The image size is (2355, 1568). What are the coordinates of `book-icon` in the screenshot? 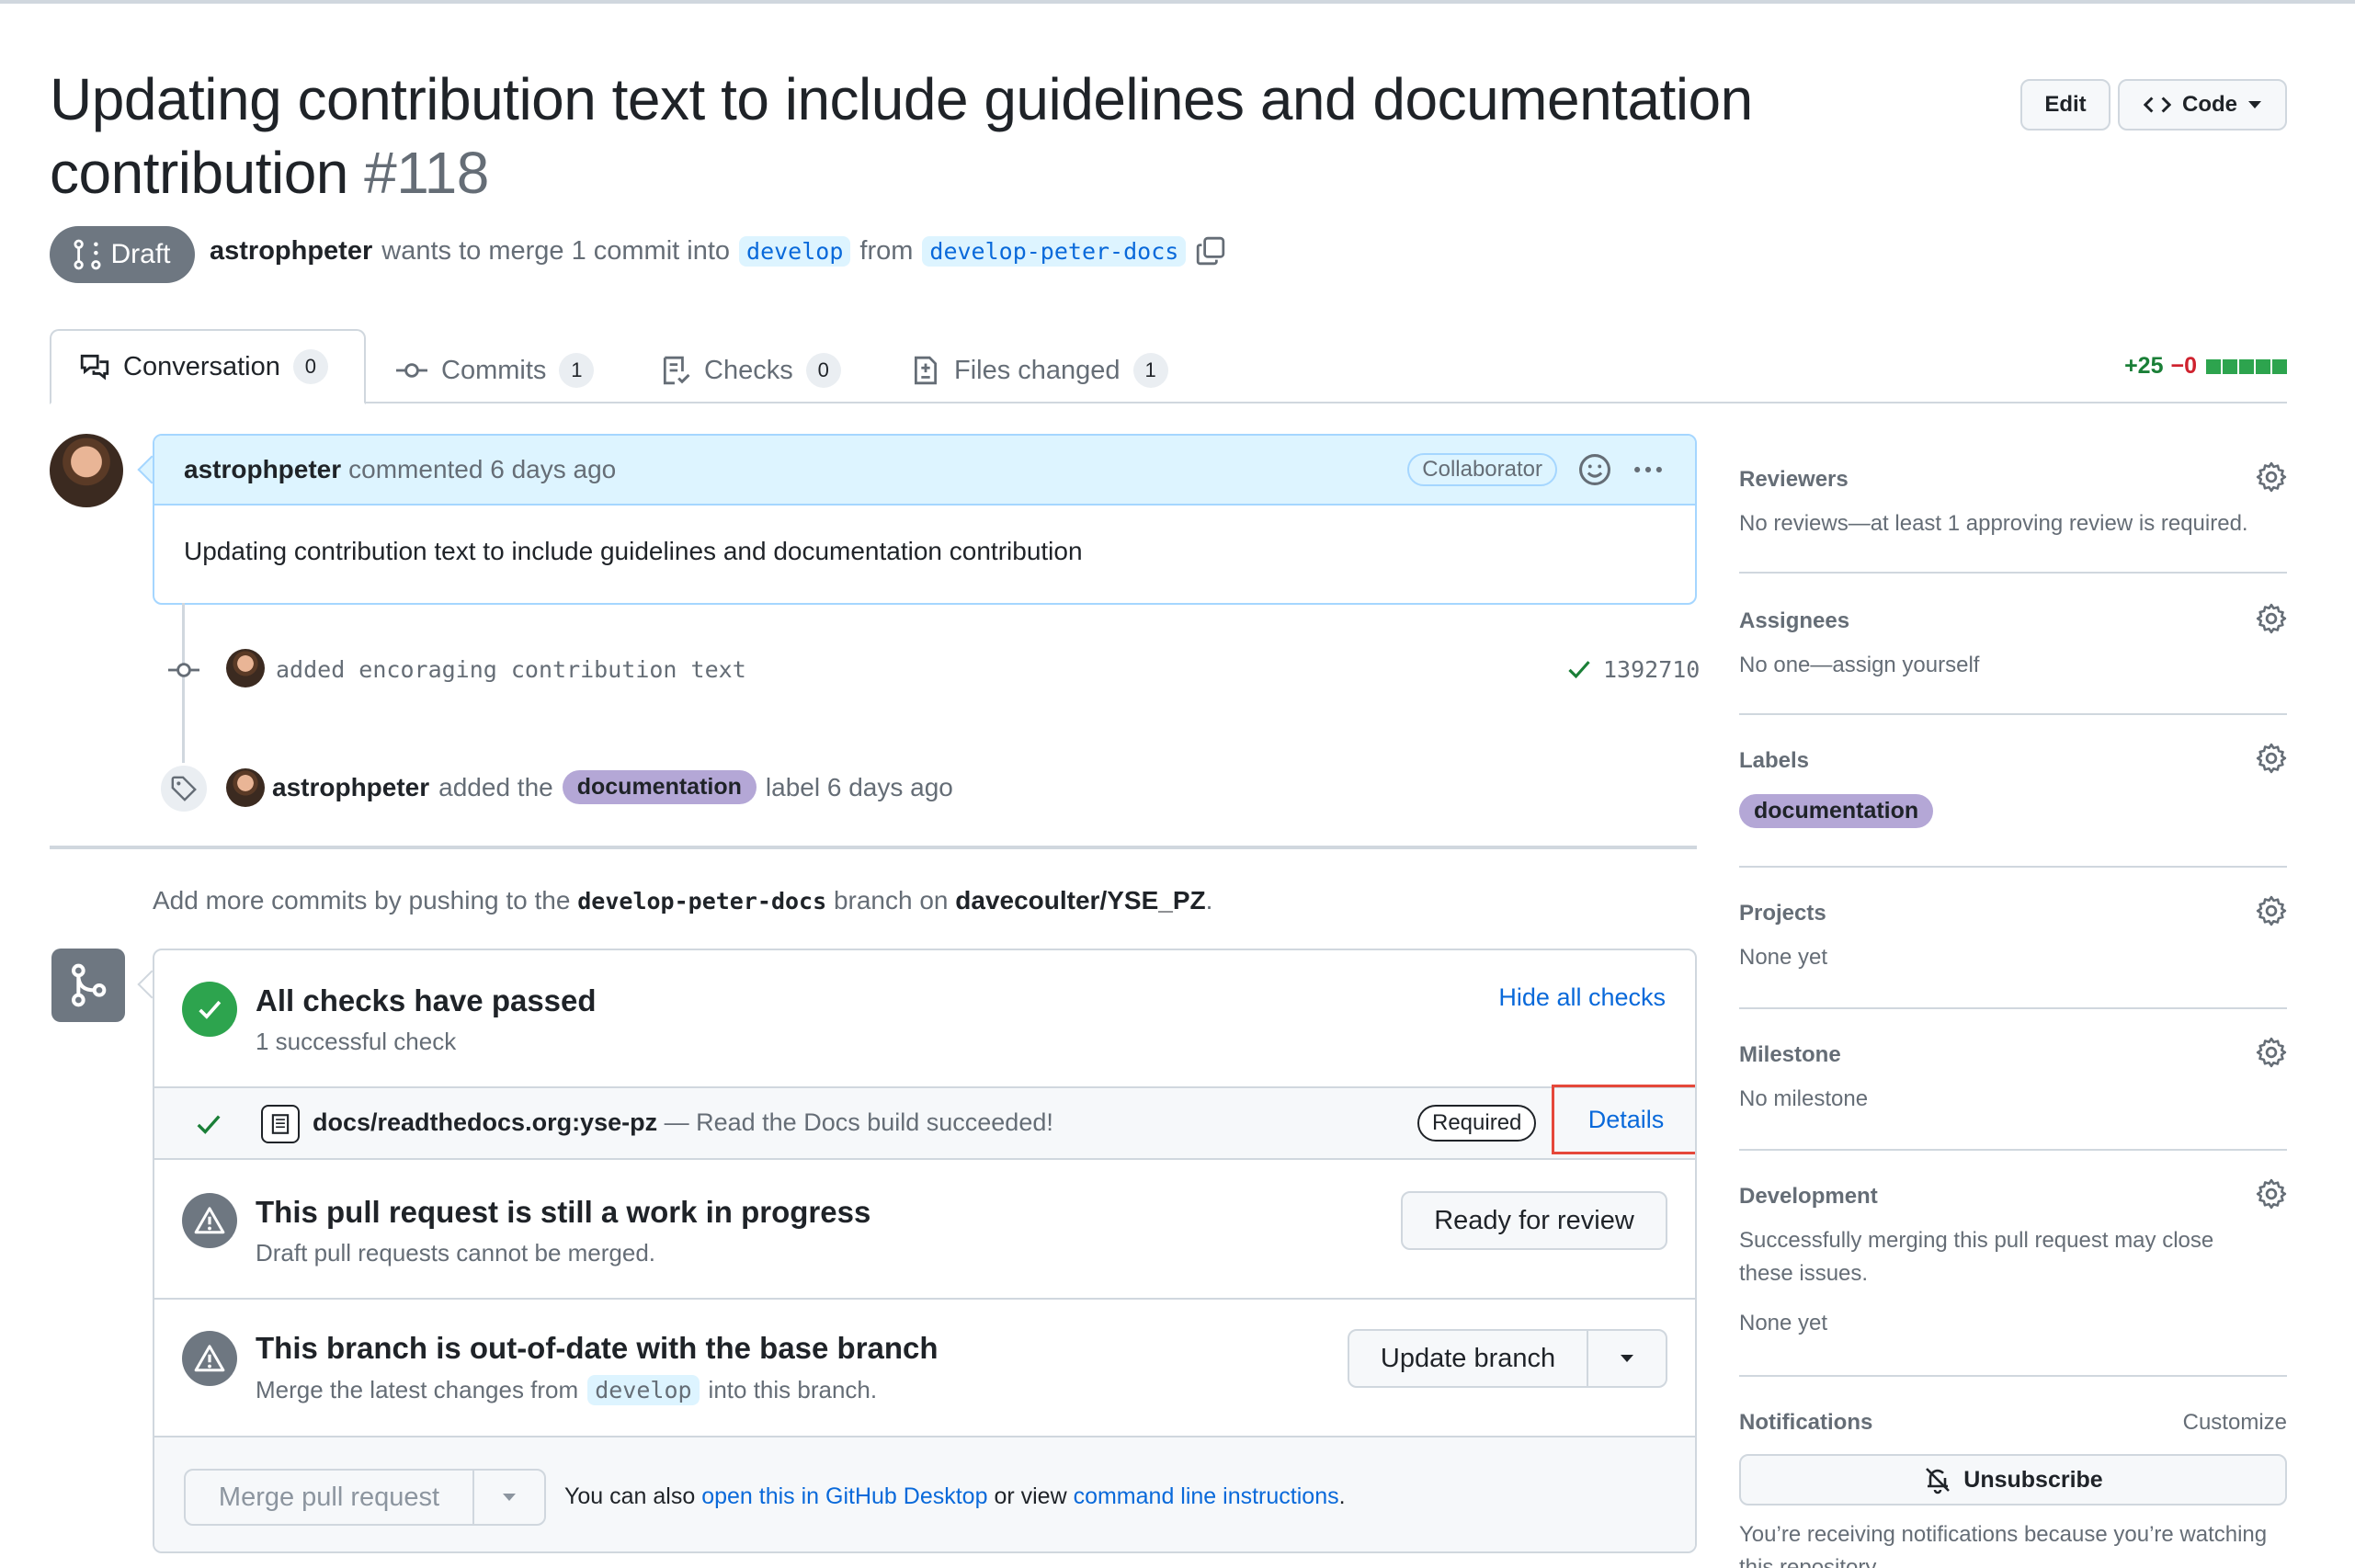 It's located at (280, 1124).